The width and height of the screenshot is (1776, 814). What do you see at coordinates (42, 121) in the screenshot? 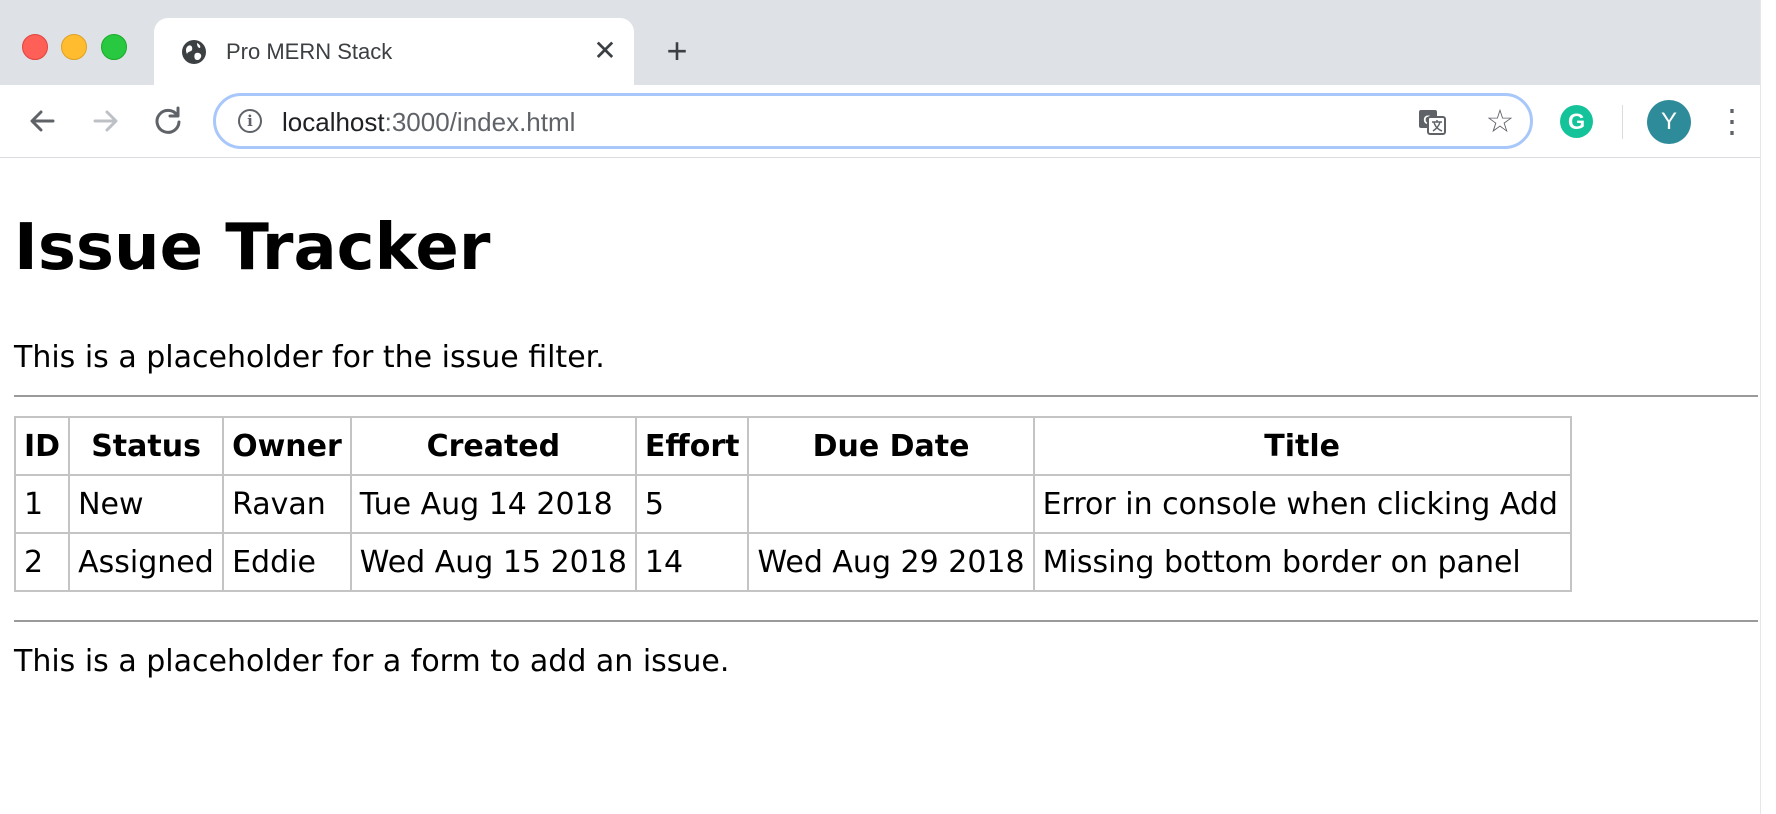
I see `back-arrow-icon` at bounding box center [42, 121].